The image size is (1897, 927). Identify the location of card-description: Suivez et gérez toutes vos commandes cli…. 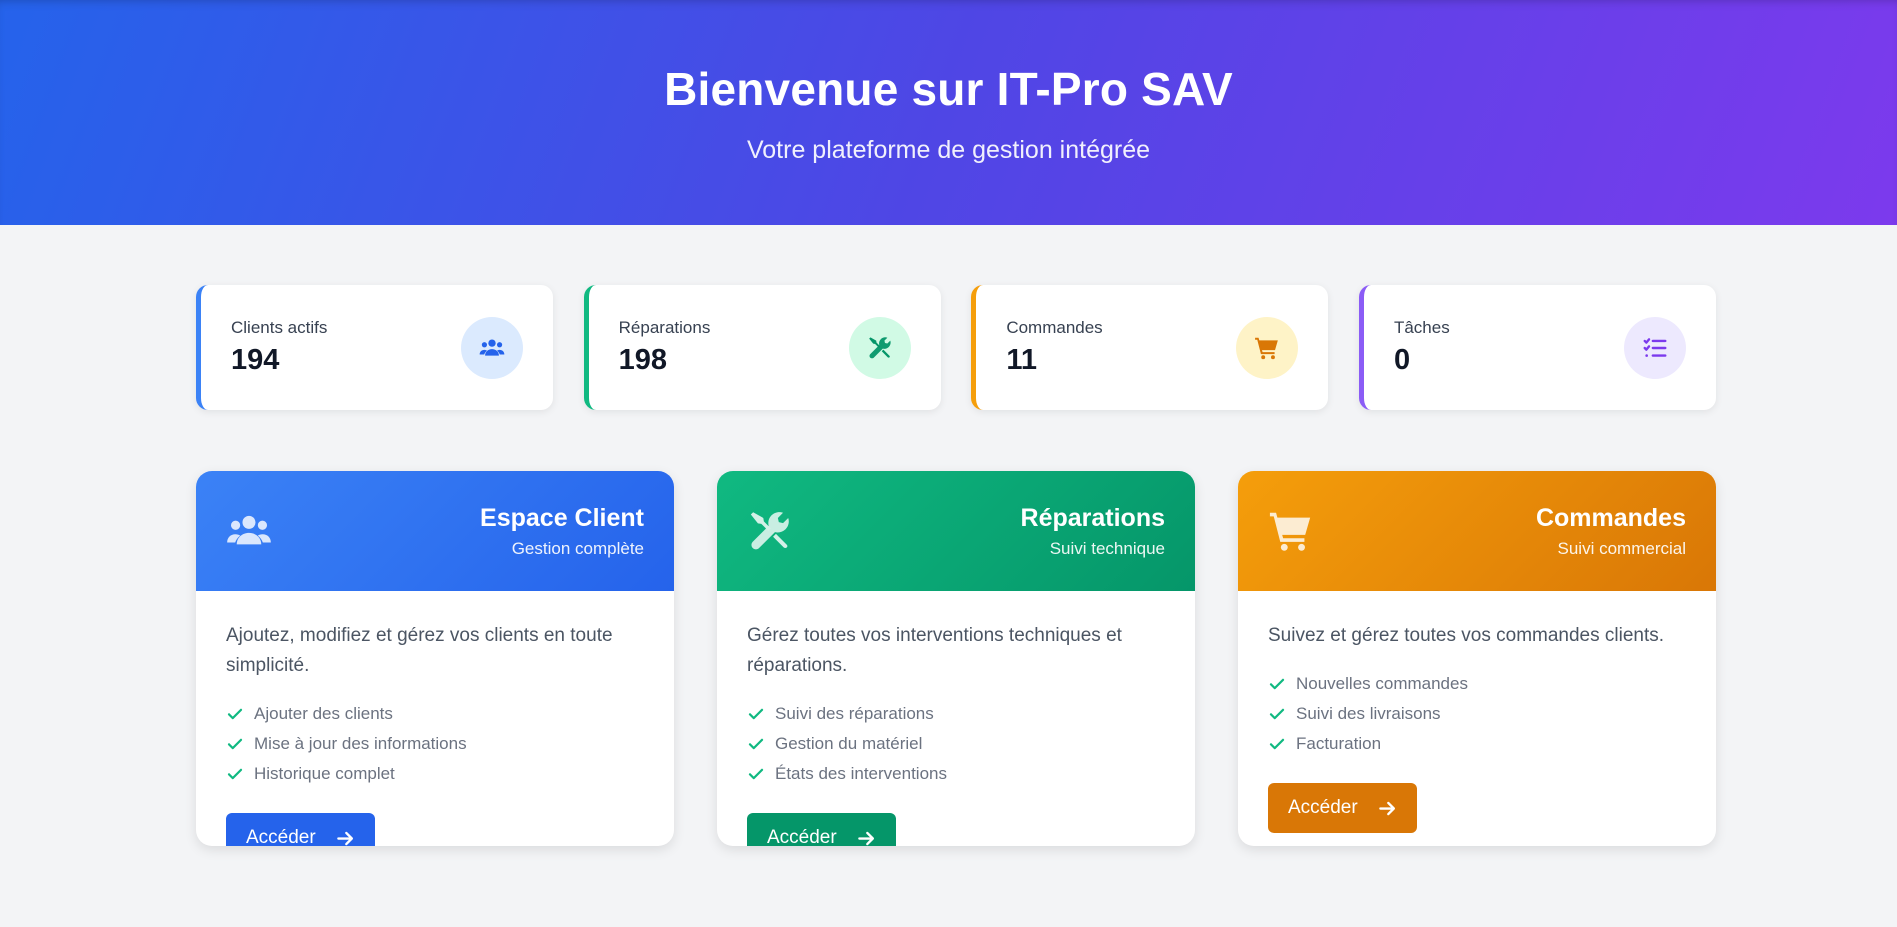
(1466, 635).